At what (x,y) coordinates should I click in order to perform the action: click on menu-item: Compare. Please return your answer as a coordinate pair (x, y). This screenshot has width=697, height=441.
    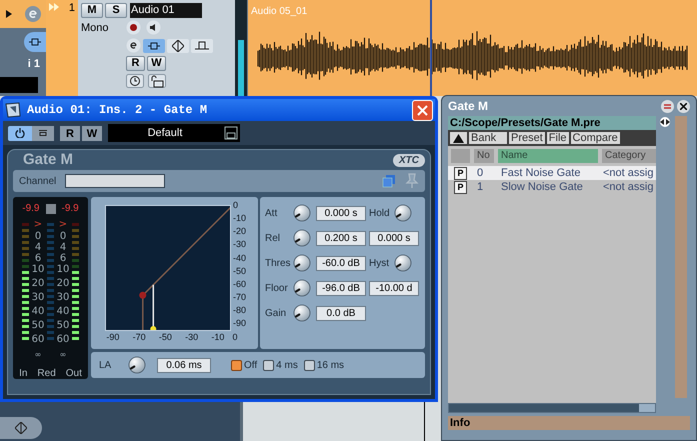
    Looking at the image, I should click on (595, 138).